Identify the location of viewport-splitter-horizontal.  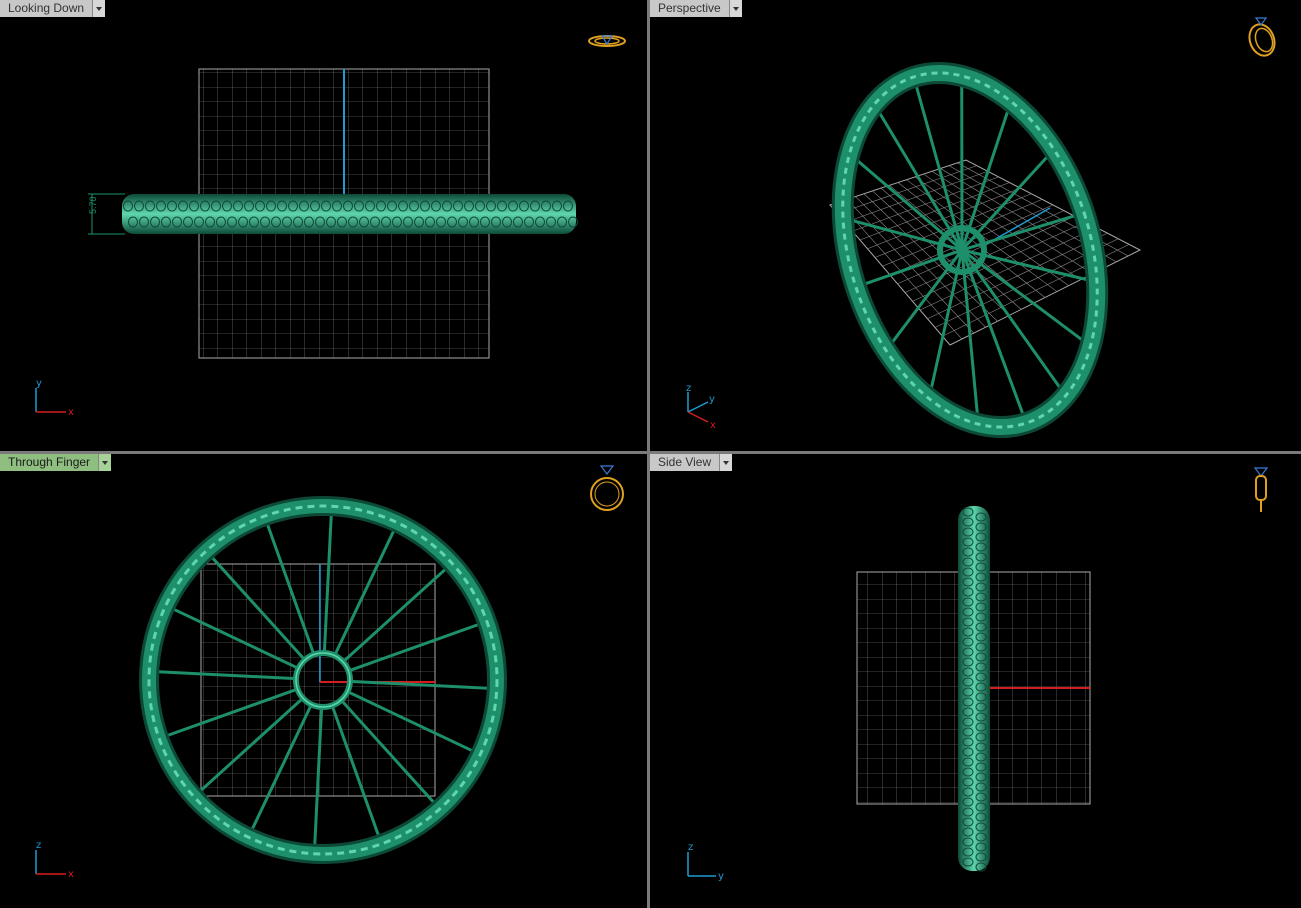
(650, 452).